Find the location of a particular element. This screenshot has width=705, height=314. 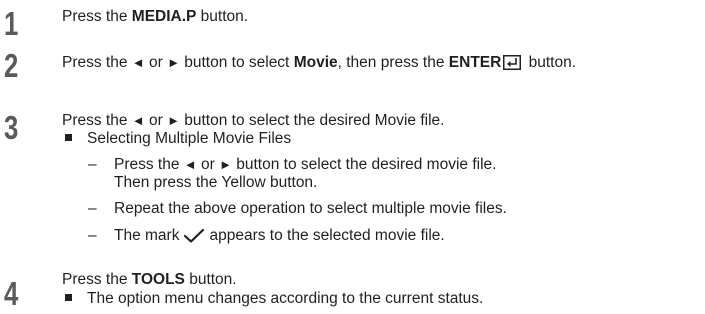

step-number: 3 is located at coordinates (11, 127).